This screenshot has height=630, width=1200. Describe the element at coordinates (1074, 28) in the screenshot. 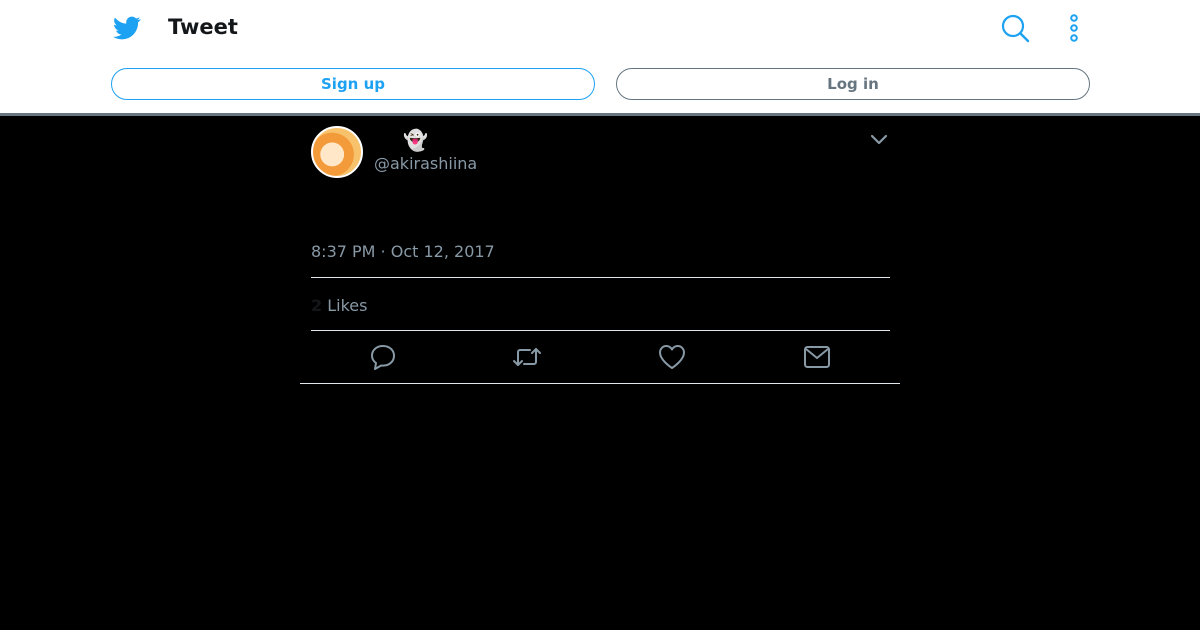

I see `more-vertical-icon` at that location.